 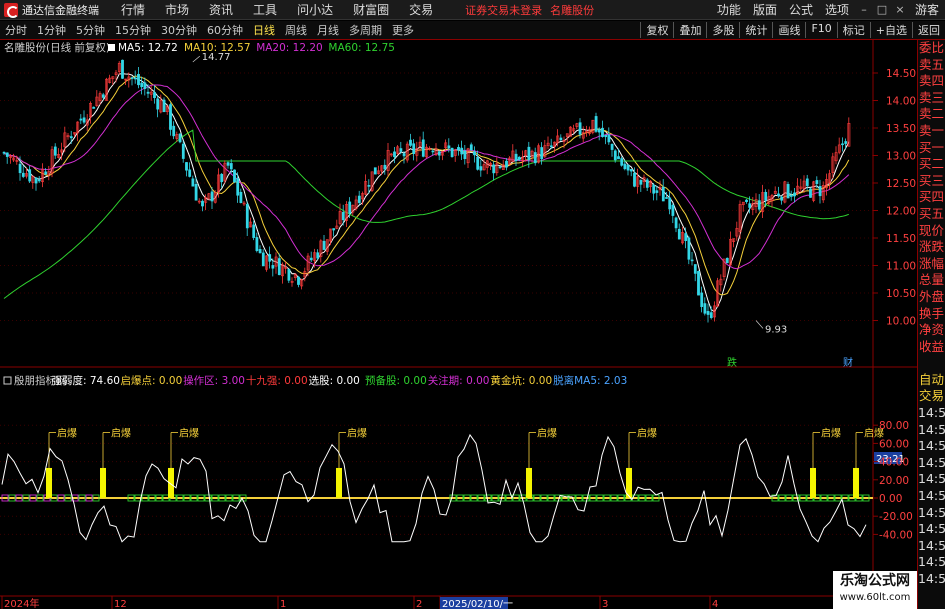 What do you see at coordinates (605, 604) in the screenshot?
I see `date-label: 3` at bounding box center [605, 604].